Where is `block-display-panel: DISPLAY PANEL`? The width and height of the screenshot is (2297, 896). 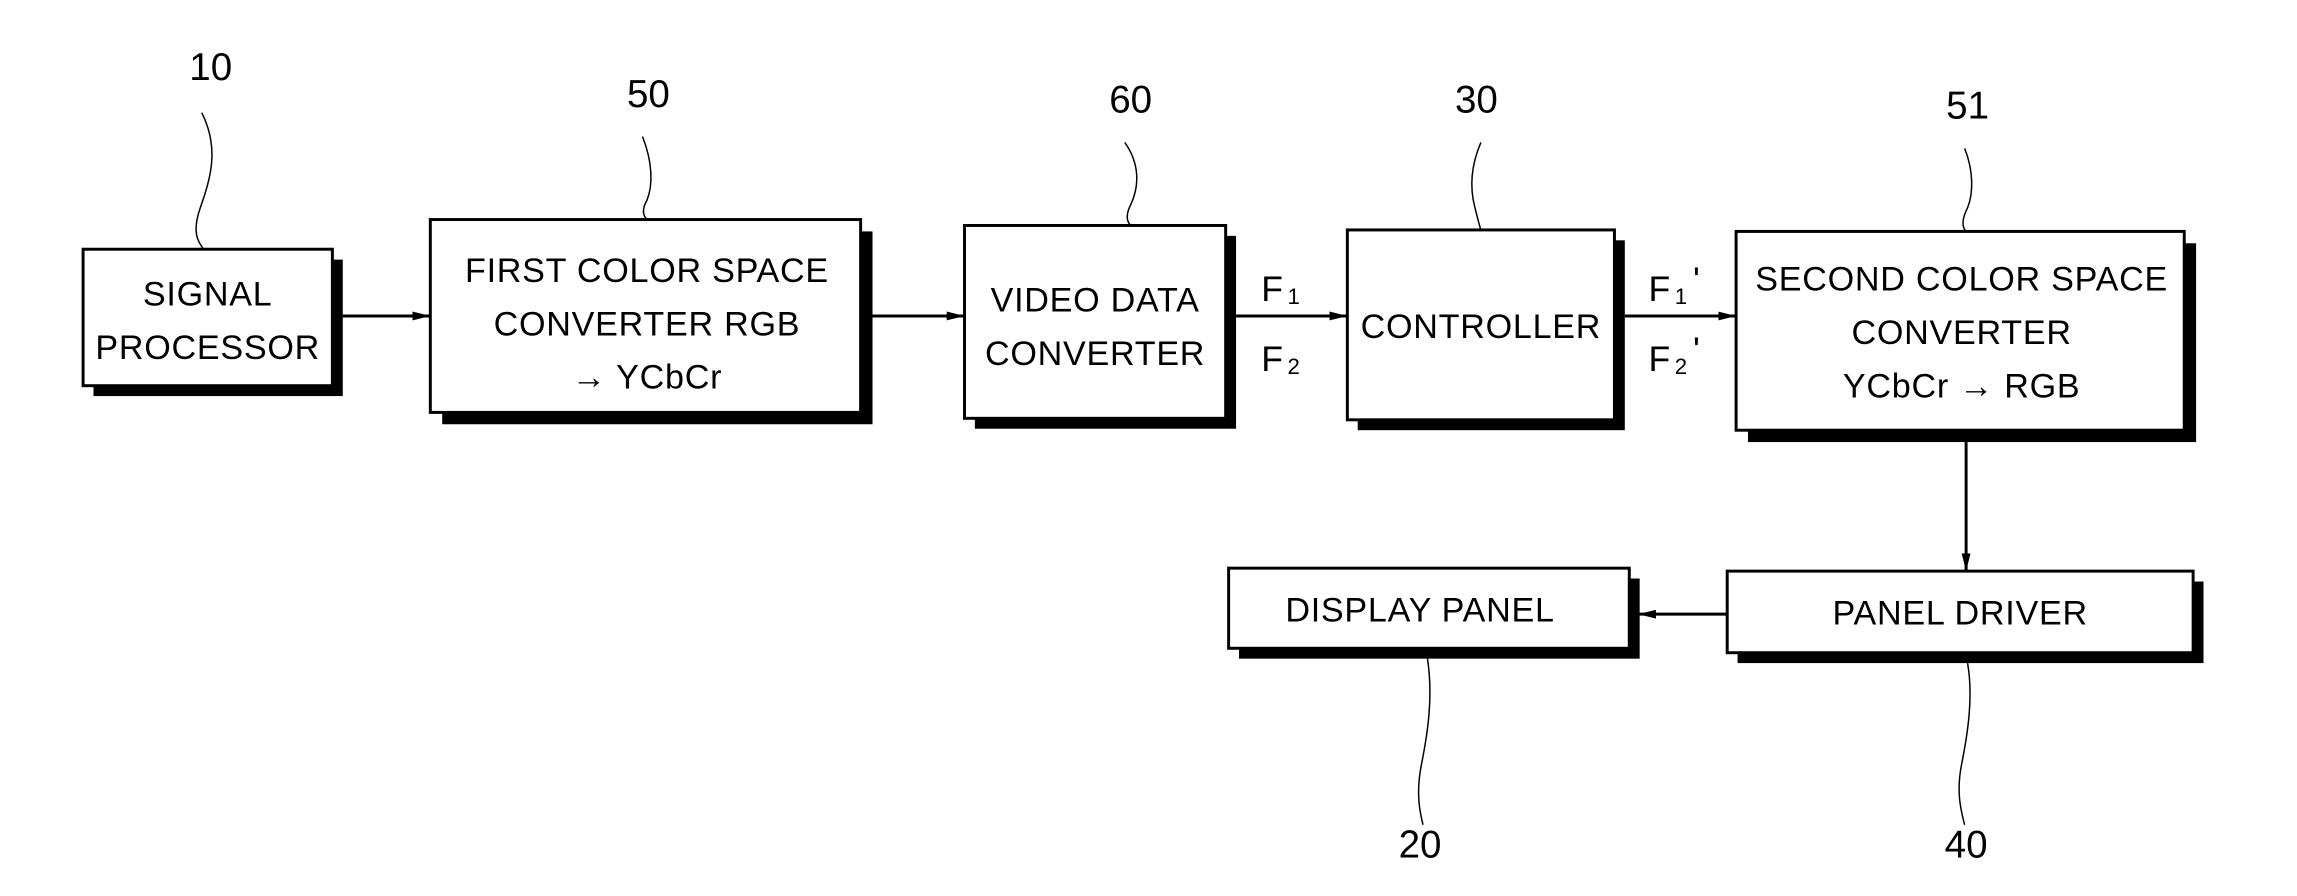 block-display-panel: DISPLAY PANEL is located at coordinates (1433, 612).